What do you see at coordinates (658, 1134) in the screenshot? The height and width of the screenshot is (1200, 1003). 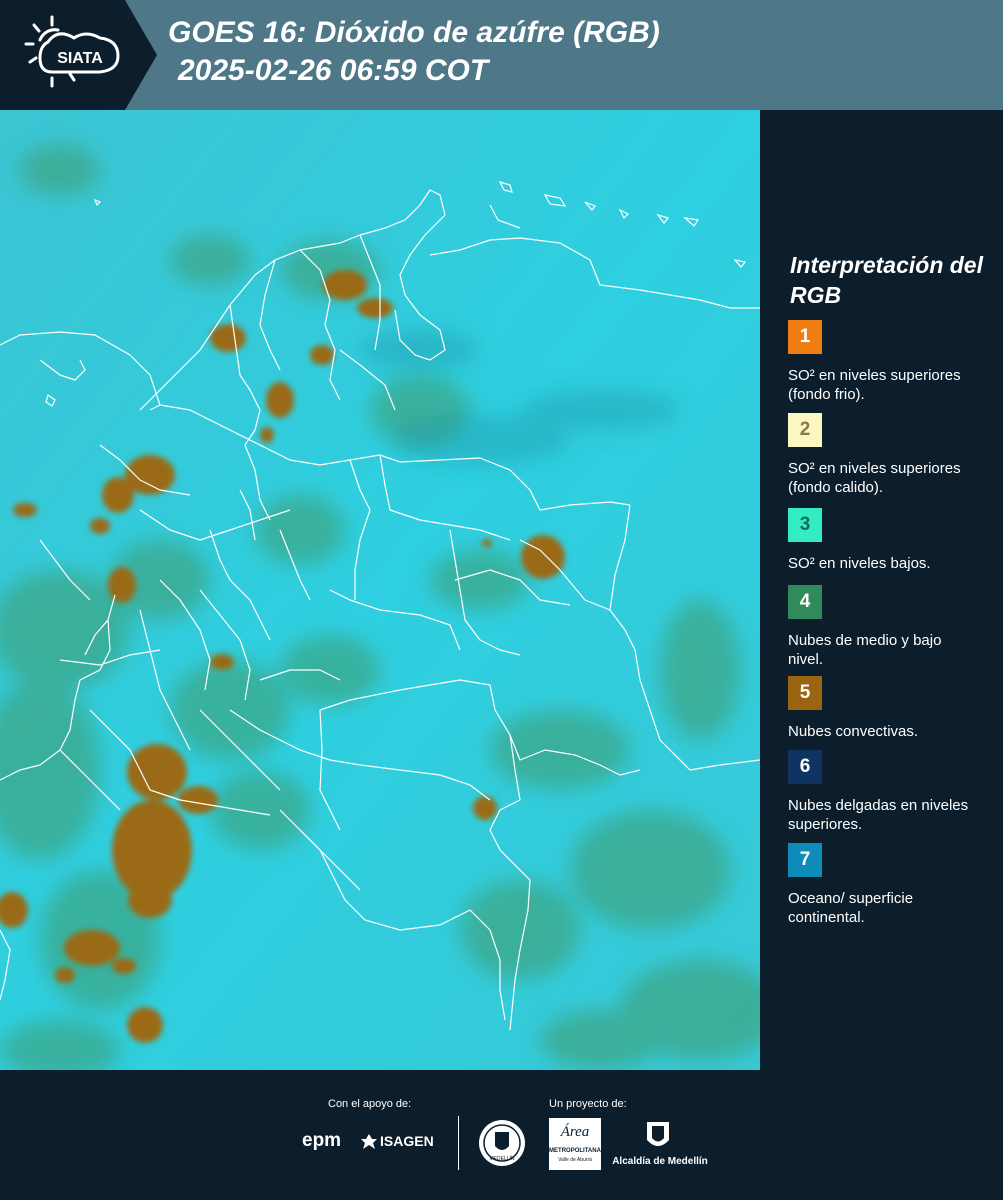 I see `coat-of-arms-icon` at bounding box center [658, 1134].